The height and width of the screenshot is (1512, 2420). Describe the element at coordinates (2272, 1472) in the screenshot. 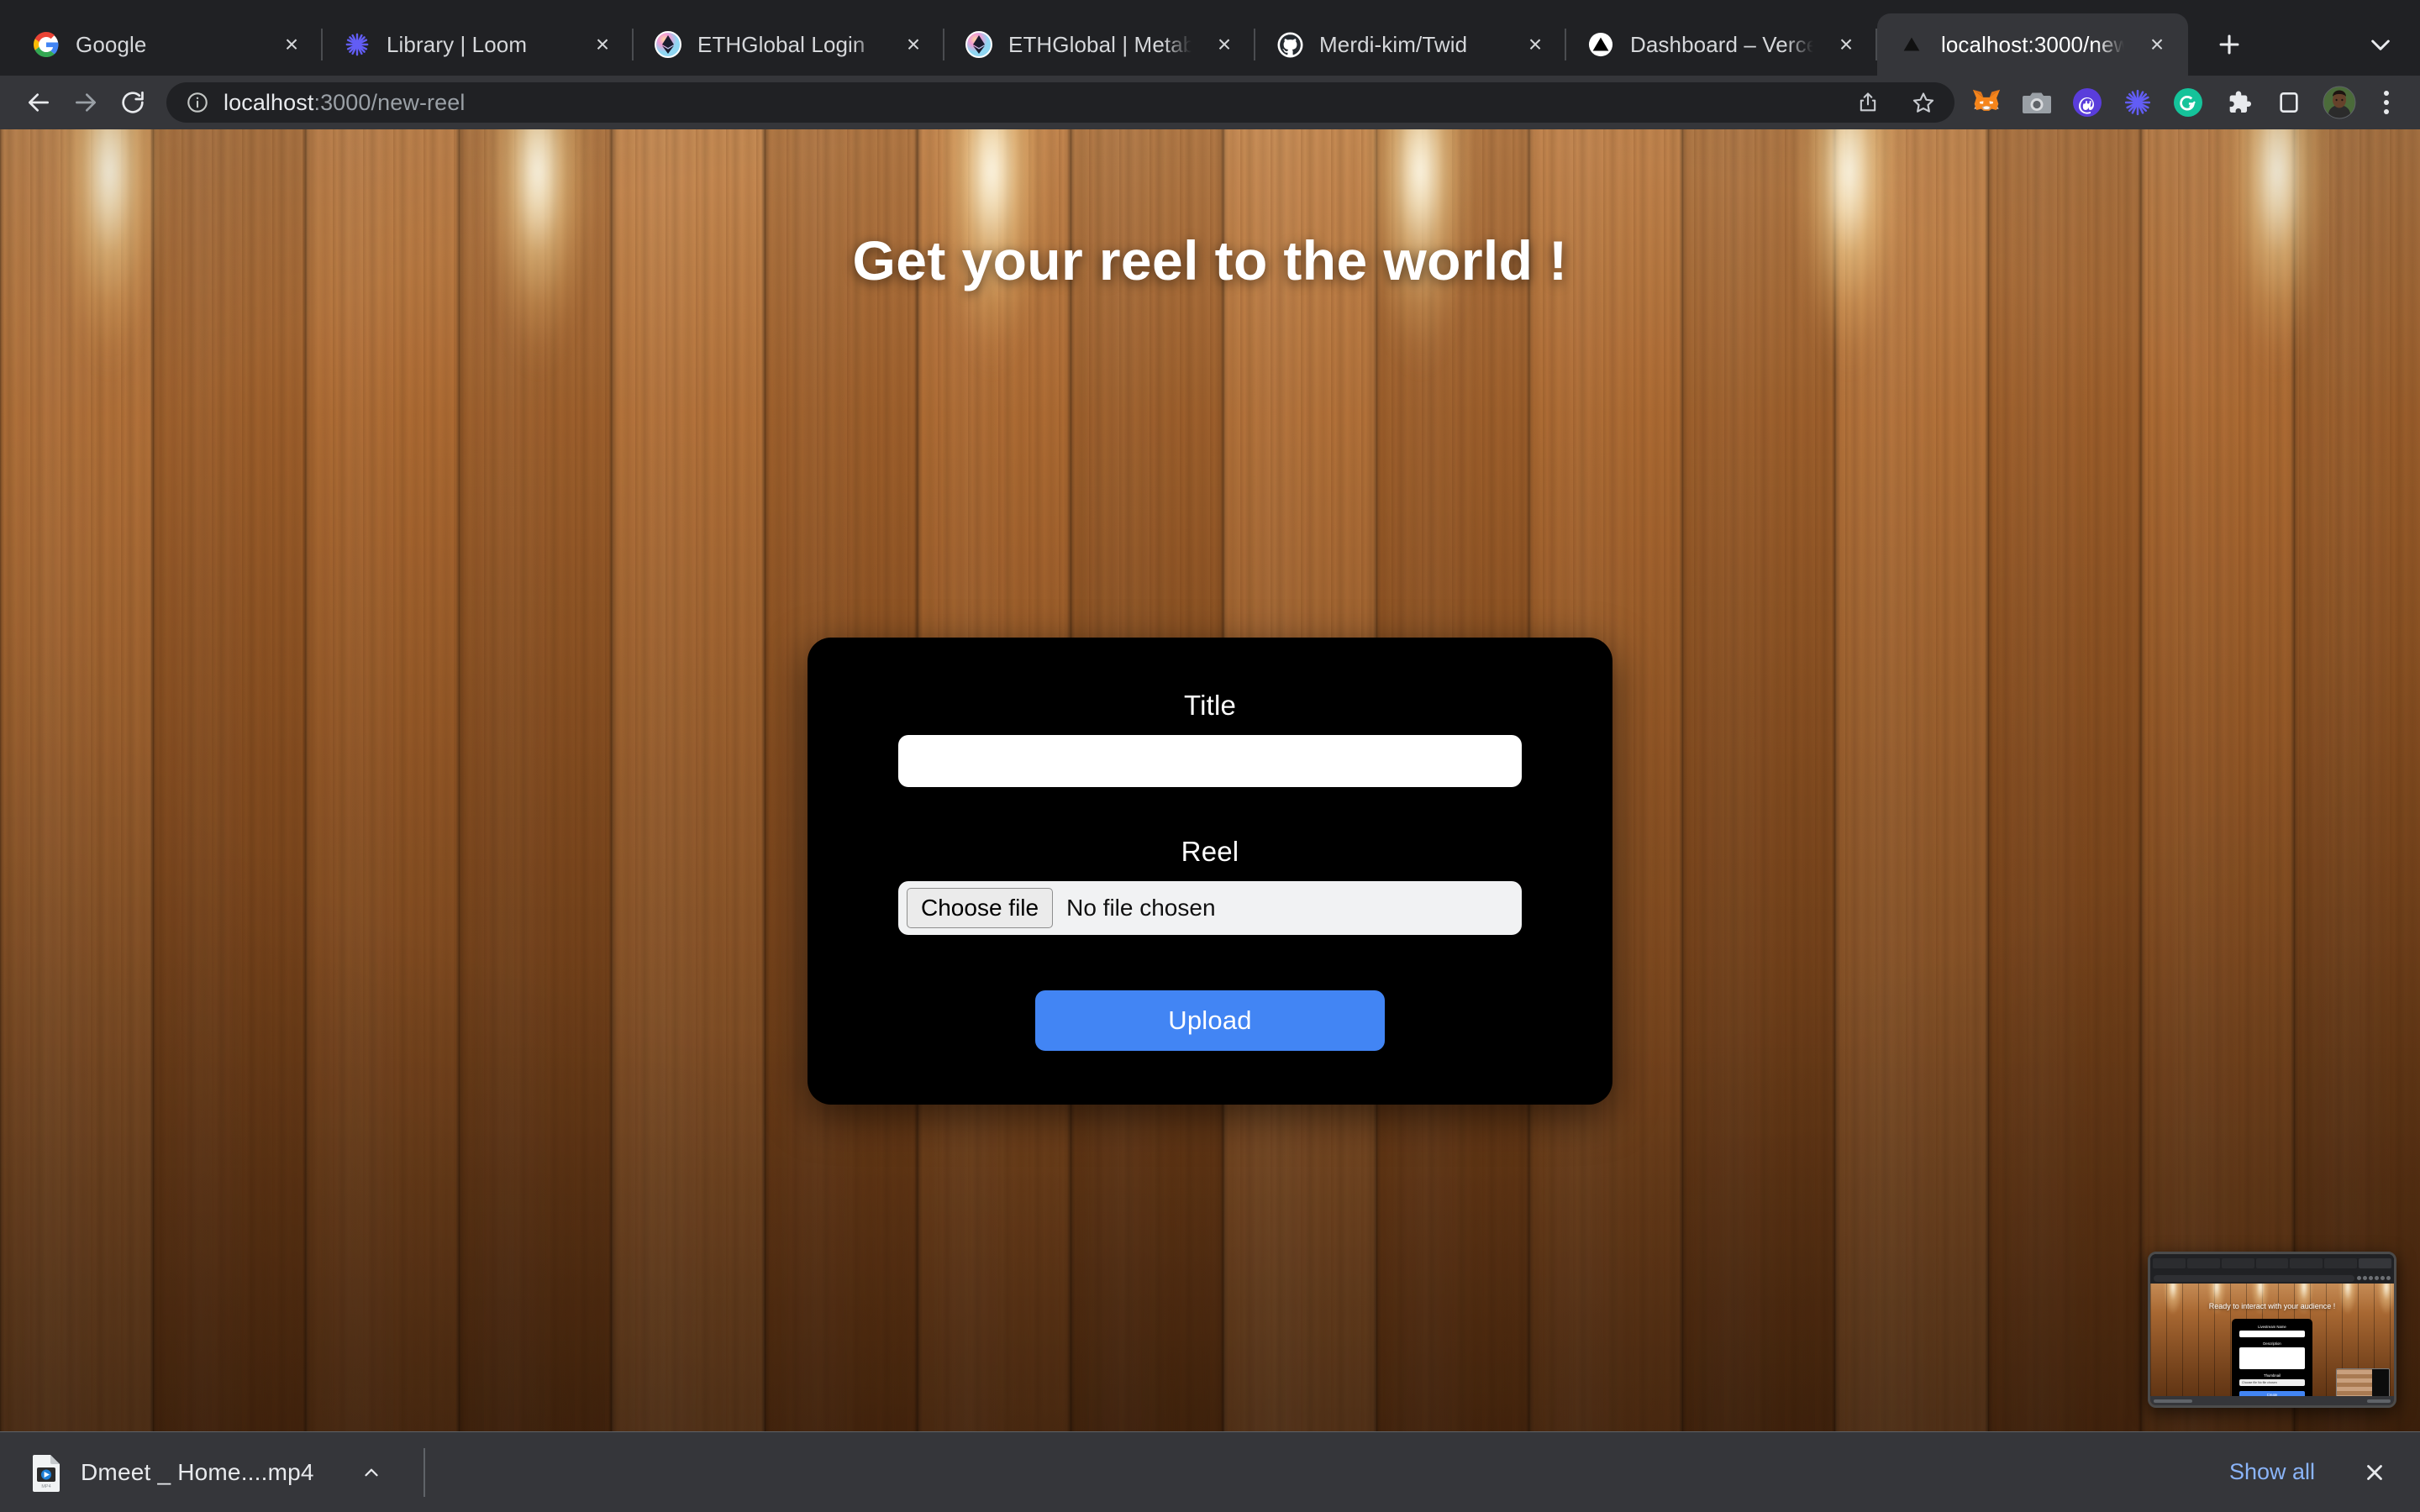

I see `show-all-downloads-button: Show all` at that location.